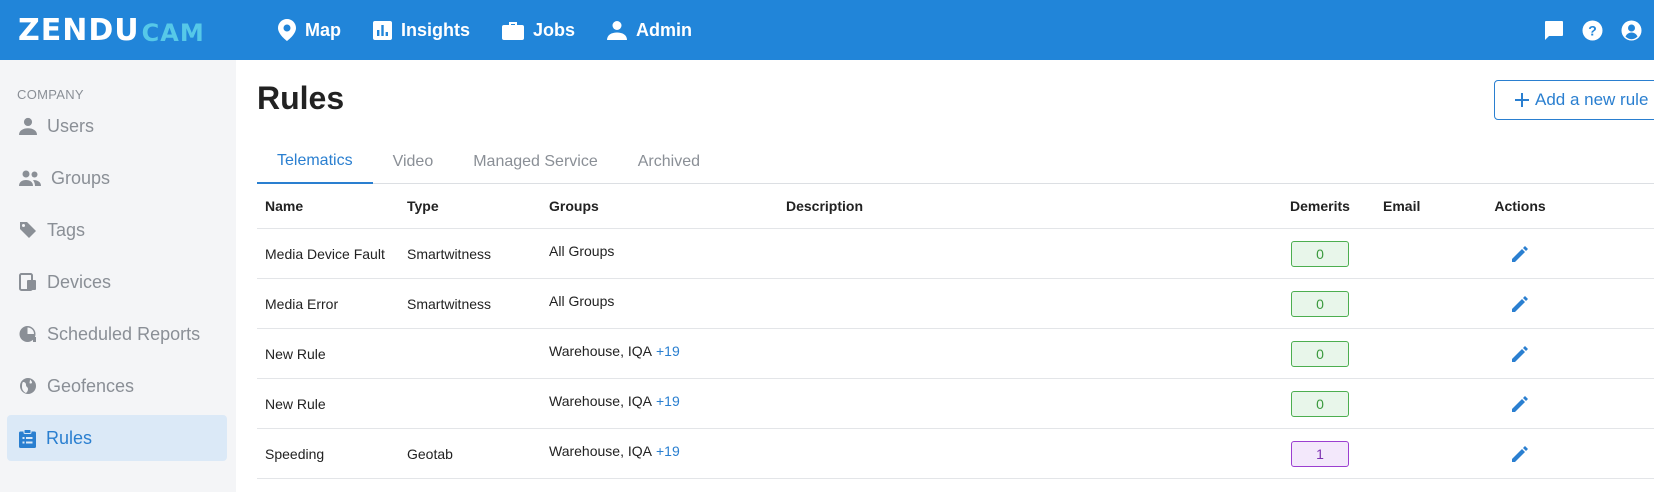 The height and width of the screenshot is (492, 1654). I want to click on chat-icon, so click(1553, 30).